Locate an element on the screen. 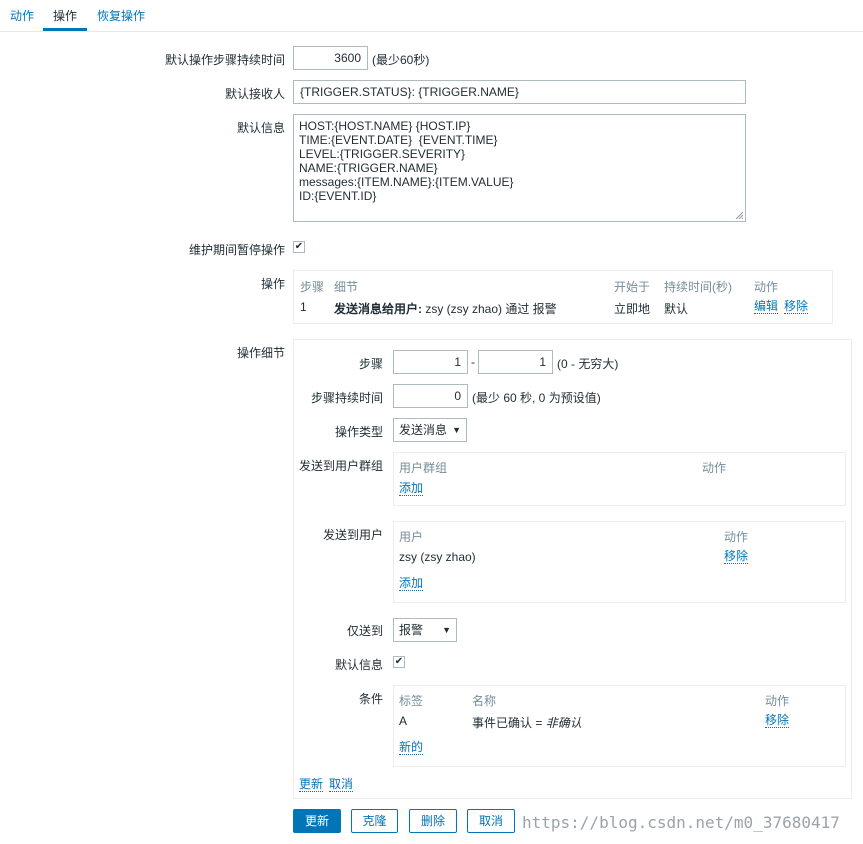 This screenshot has width=863, height=844. operation-detail: 发送消息给用户: zsy (zsy zhao) 通过 报警 is located at coordinates (445, 308).